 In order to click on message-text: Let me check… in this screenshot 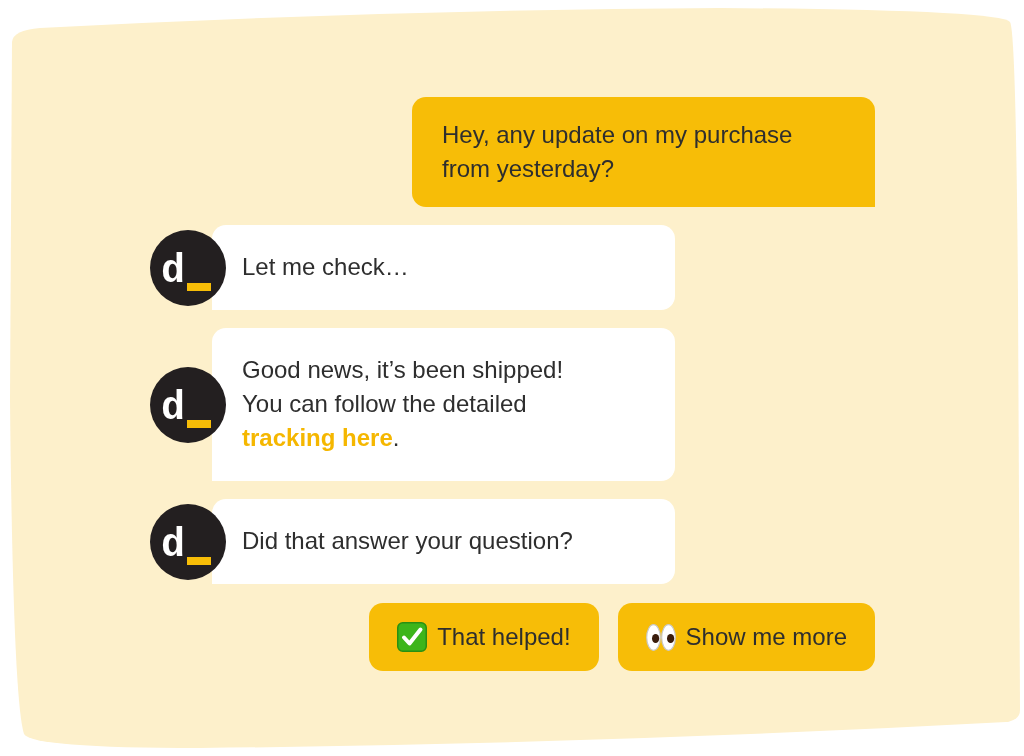, I will do `click(326, 267)`.